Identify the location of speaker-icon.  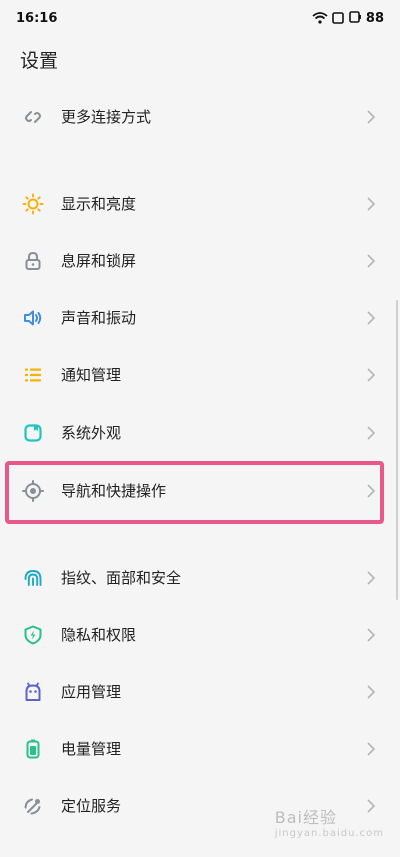
(33, 318).